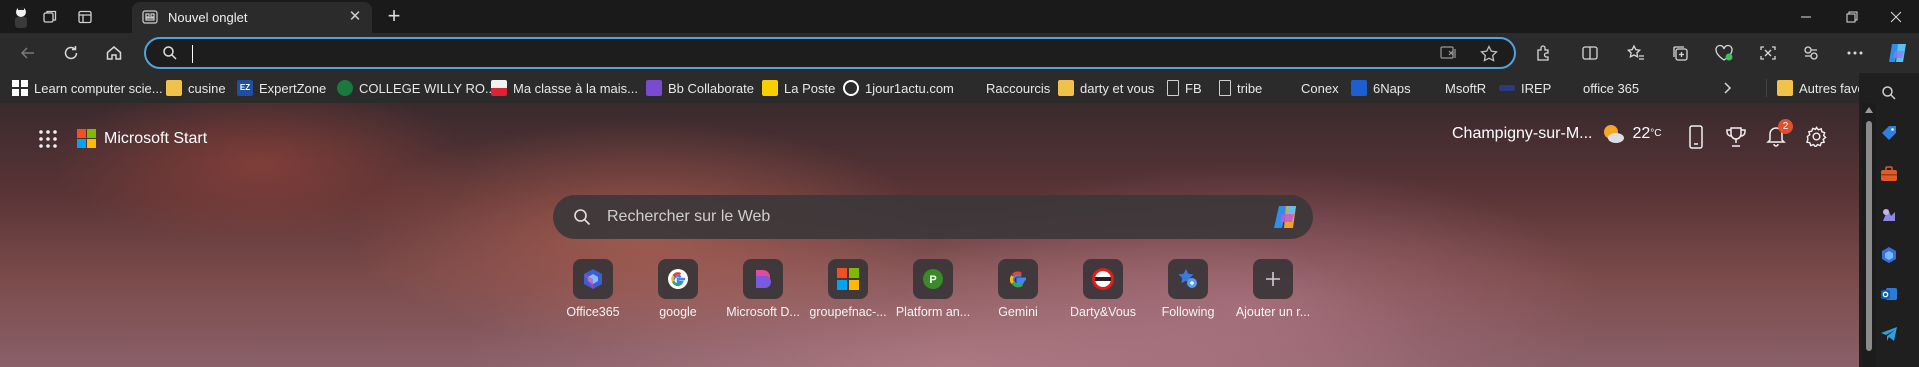 Image resolution: width=1919 pixels, height=367 pixels. I want to click on svg-text: P, so click(932, 280).